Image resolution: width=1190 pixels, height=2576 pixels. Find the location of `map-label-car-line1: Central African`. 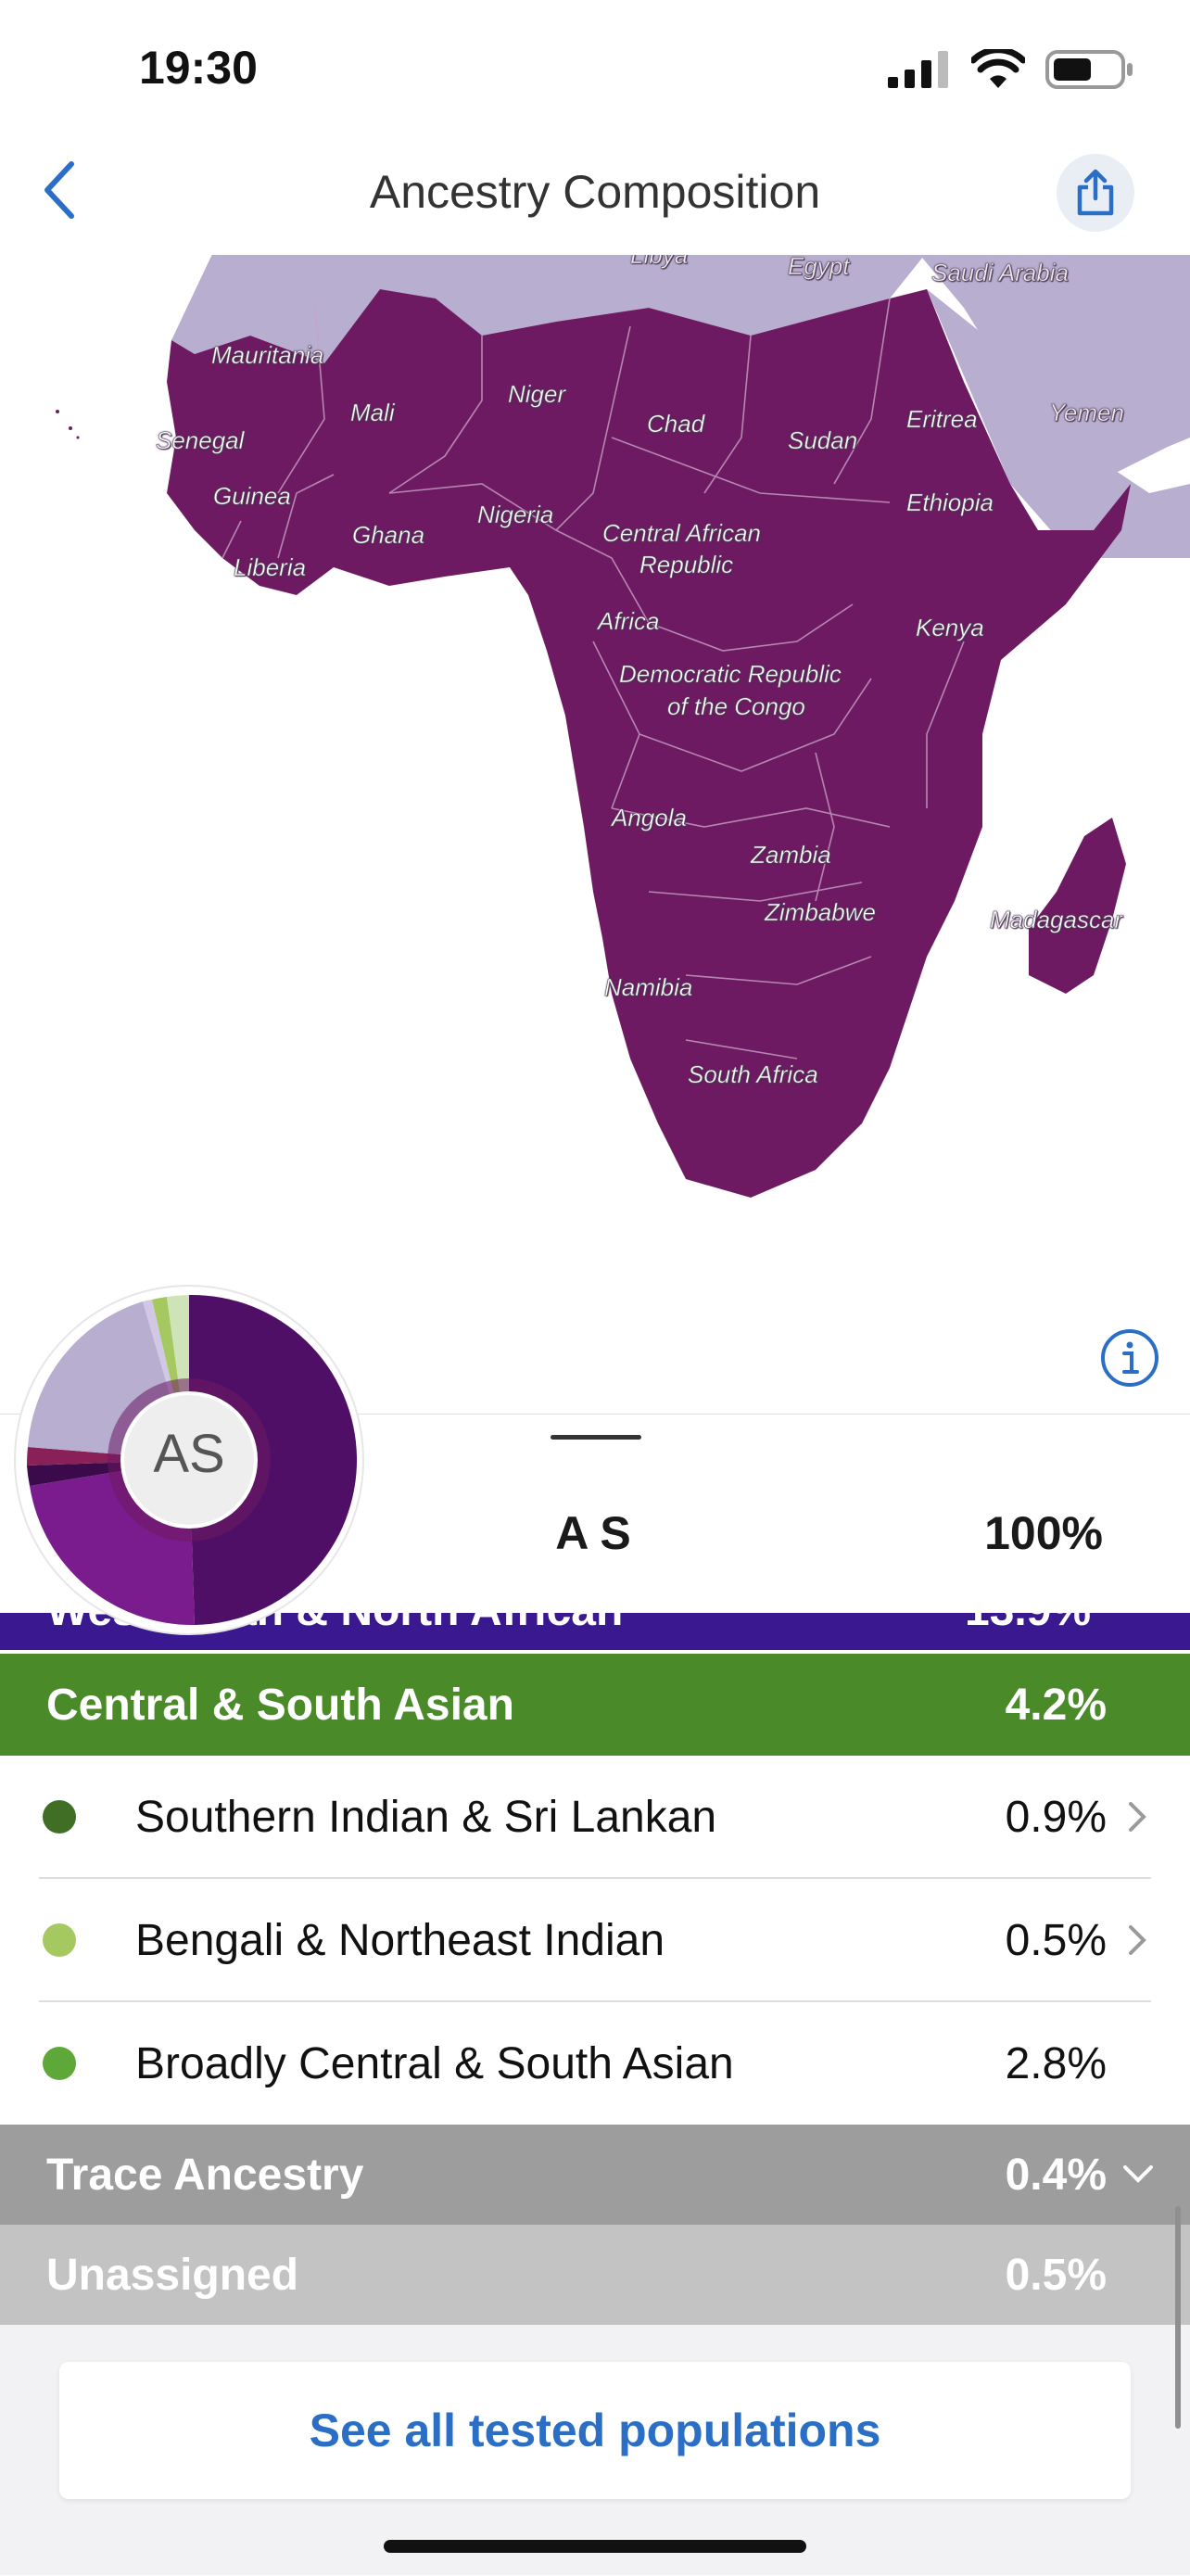

map-label-car-line1: Central African is located at coordinates (682, 533).